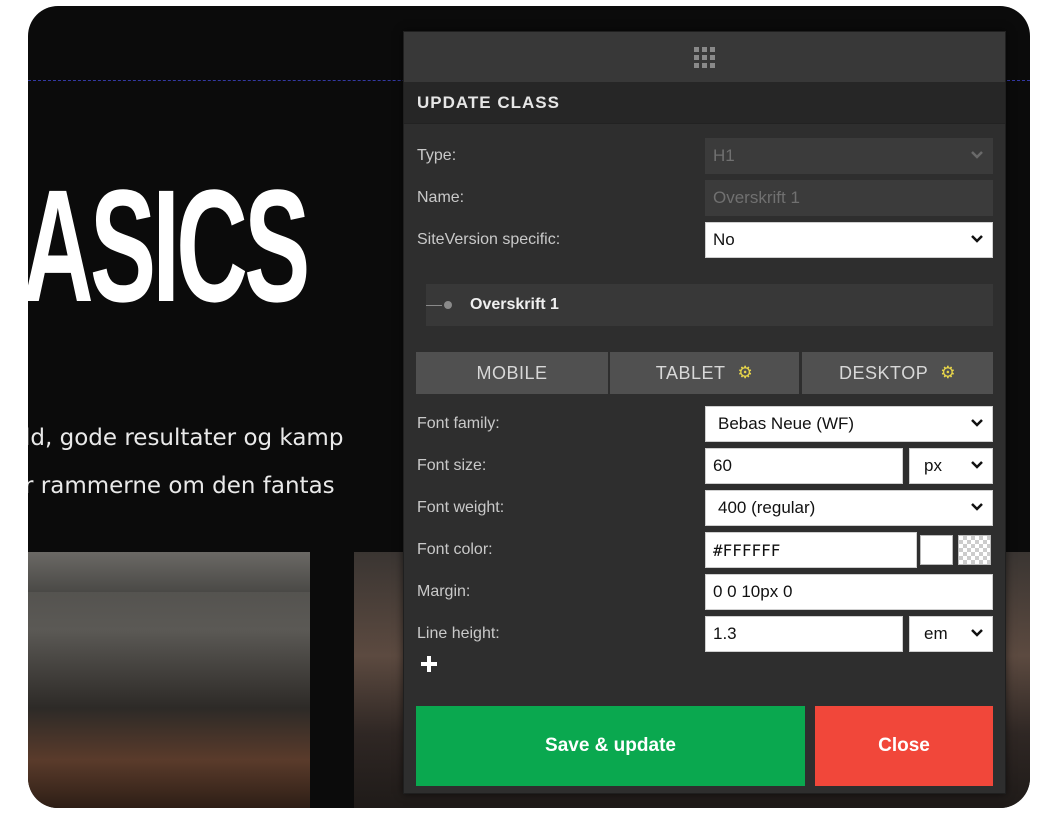  What do you see at coordinates (186, 438) in the screenshot?
I see `hero-text-line-1: ld, gode resultater og kamp` at bounding box center [186, 438].